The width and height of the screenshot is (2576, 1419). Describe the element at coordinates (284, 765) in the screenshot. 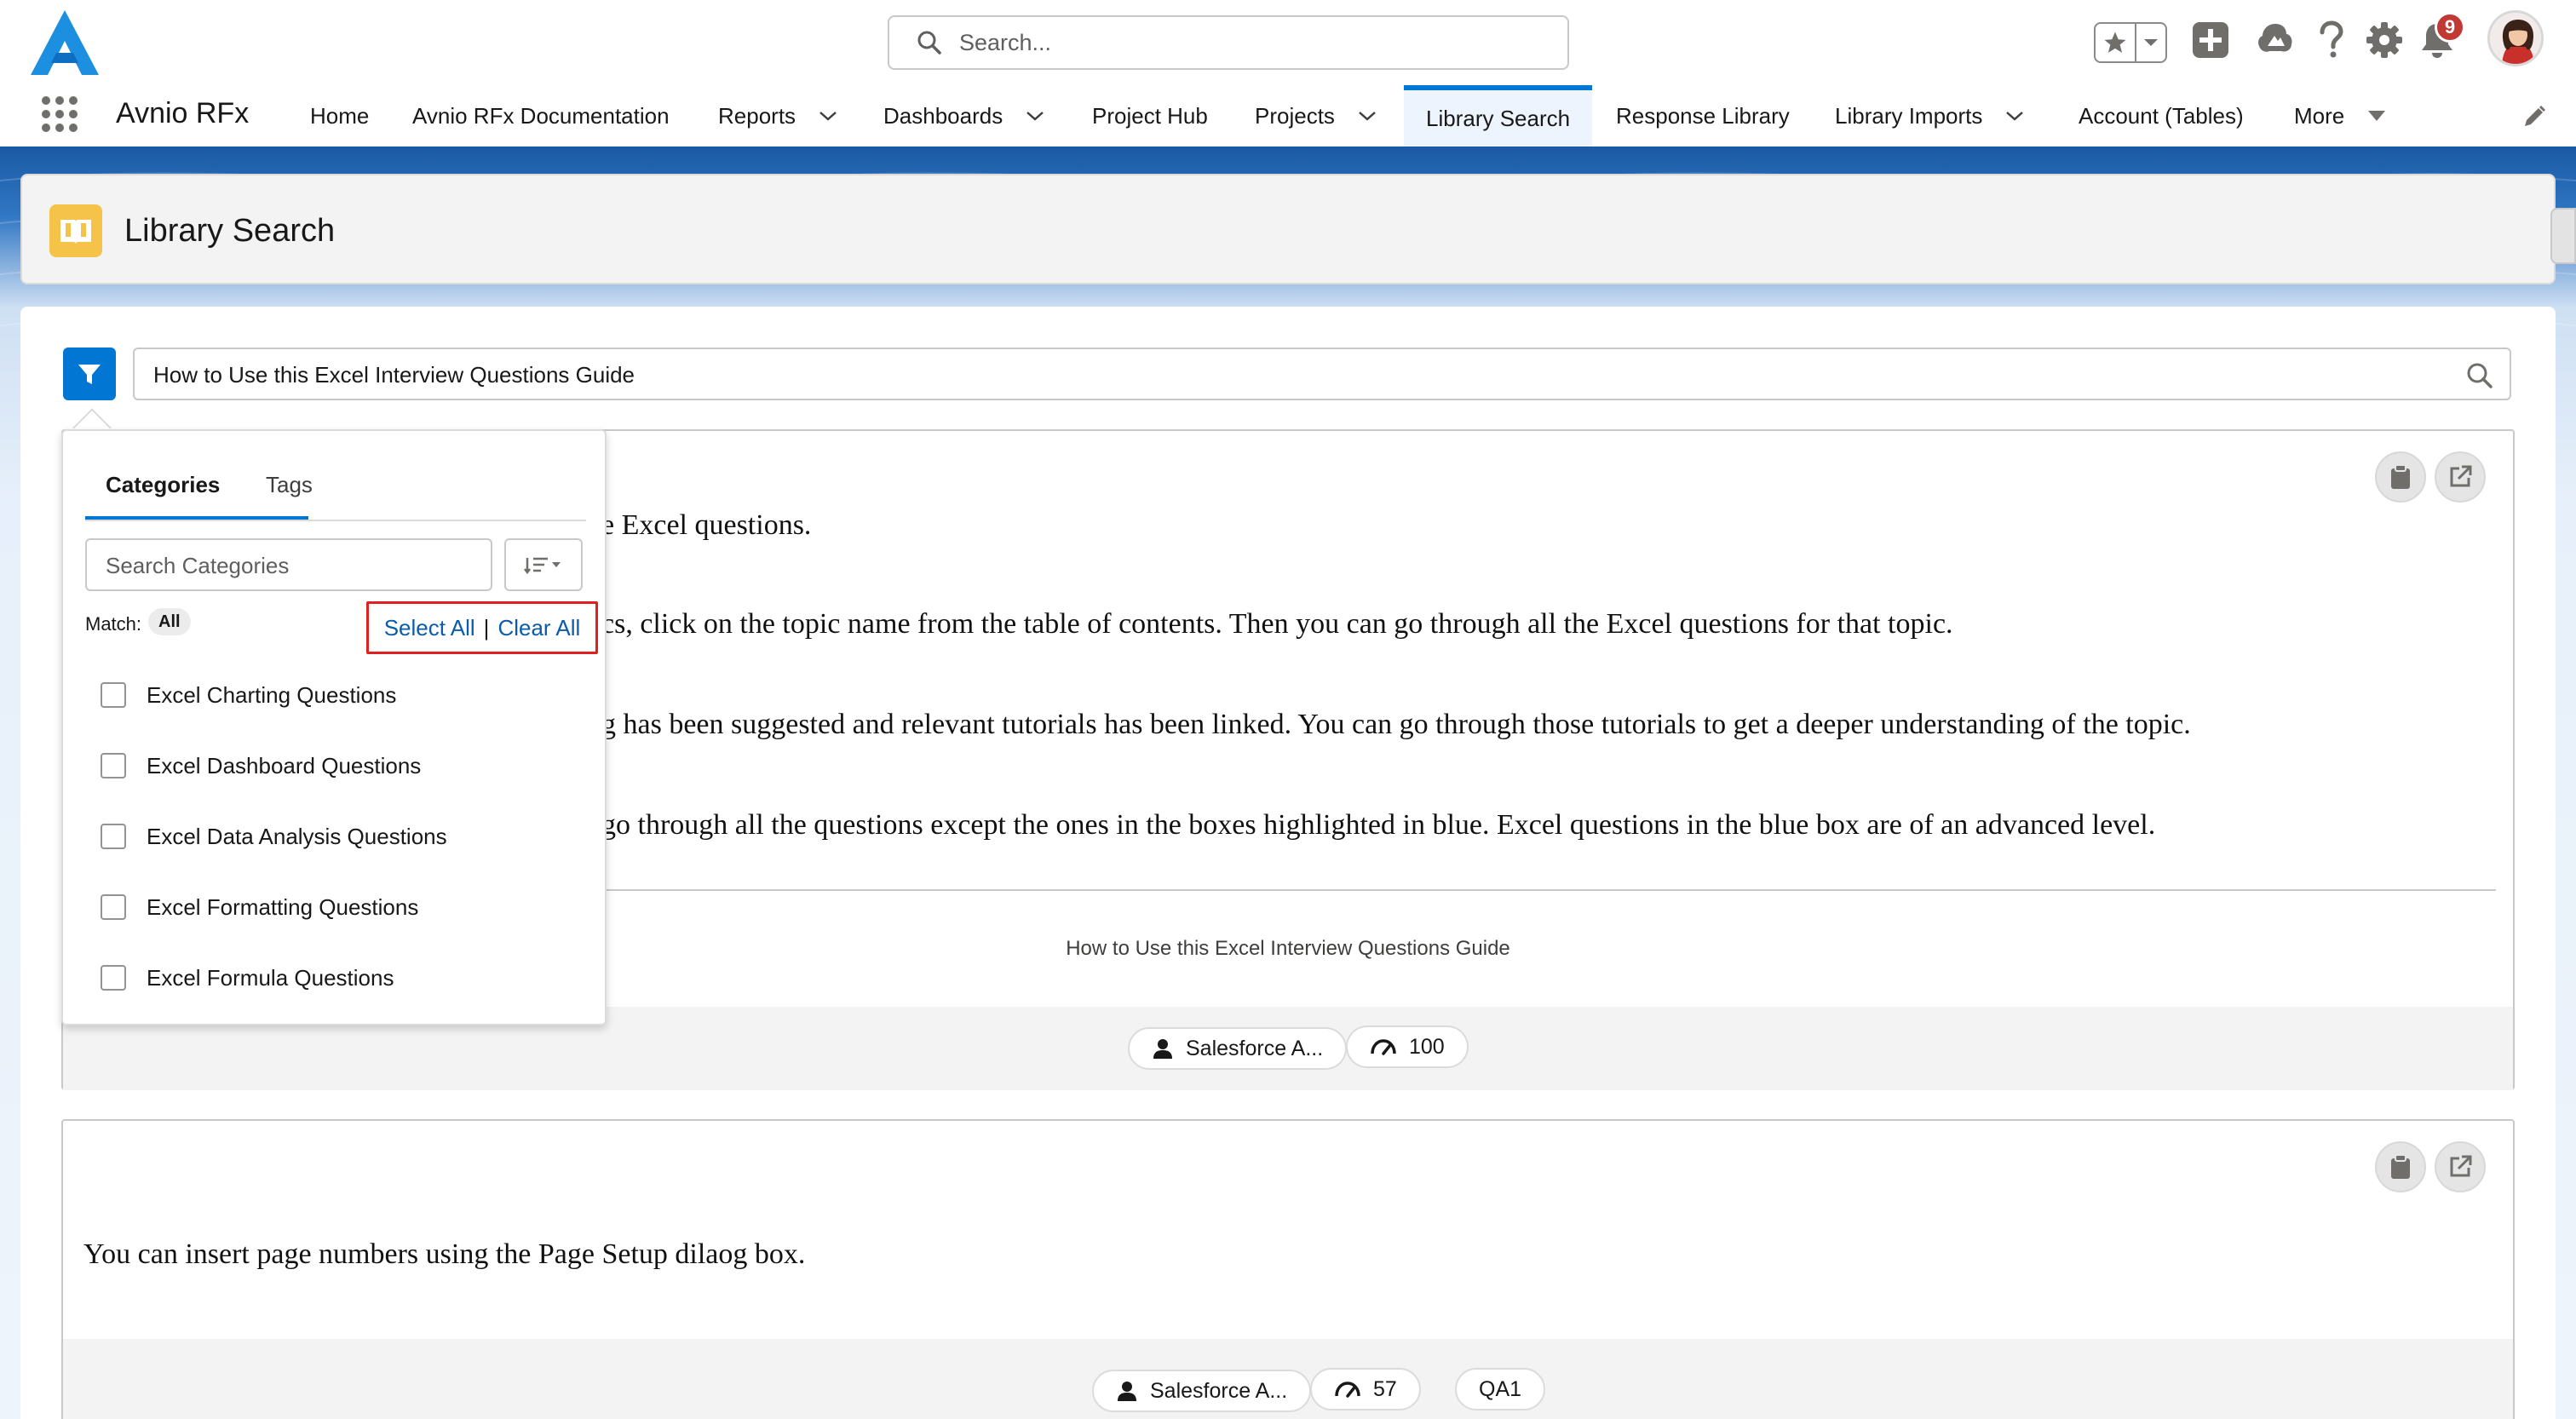

I see `category-label: Excel Dashboard Questions` at that location.